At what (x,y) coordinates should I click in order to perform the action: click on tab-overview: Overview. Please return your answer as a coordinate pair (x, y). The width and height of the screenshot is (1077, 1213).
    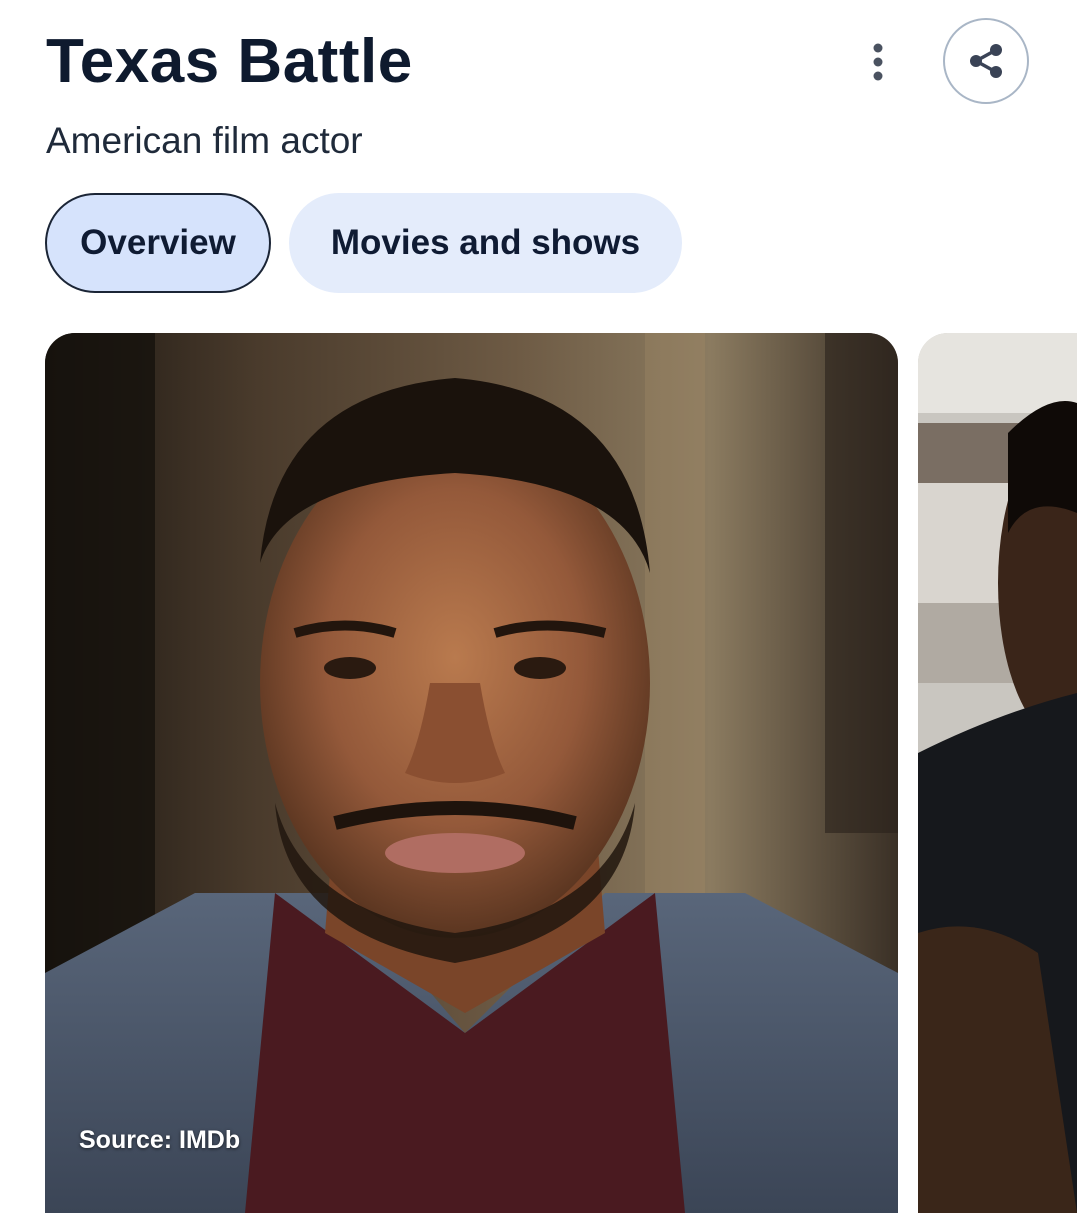
    Looking at the image, I should click on (158, 243).